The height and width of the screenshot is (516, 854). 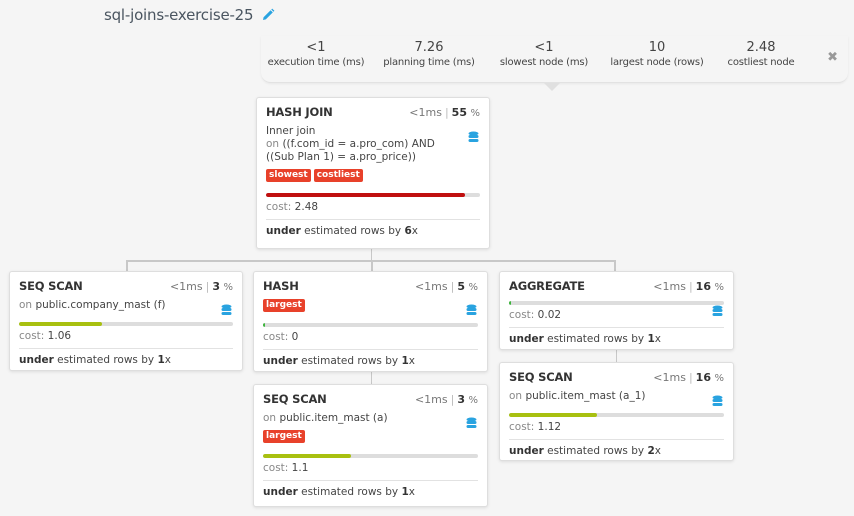 What do you see at coordinates (761, 62) in the screenshot?
I see `stat-label: costliest node` at bounding box center [761, 62].